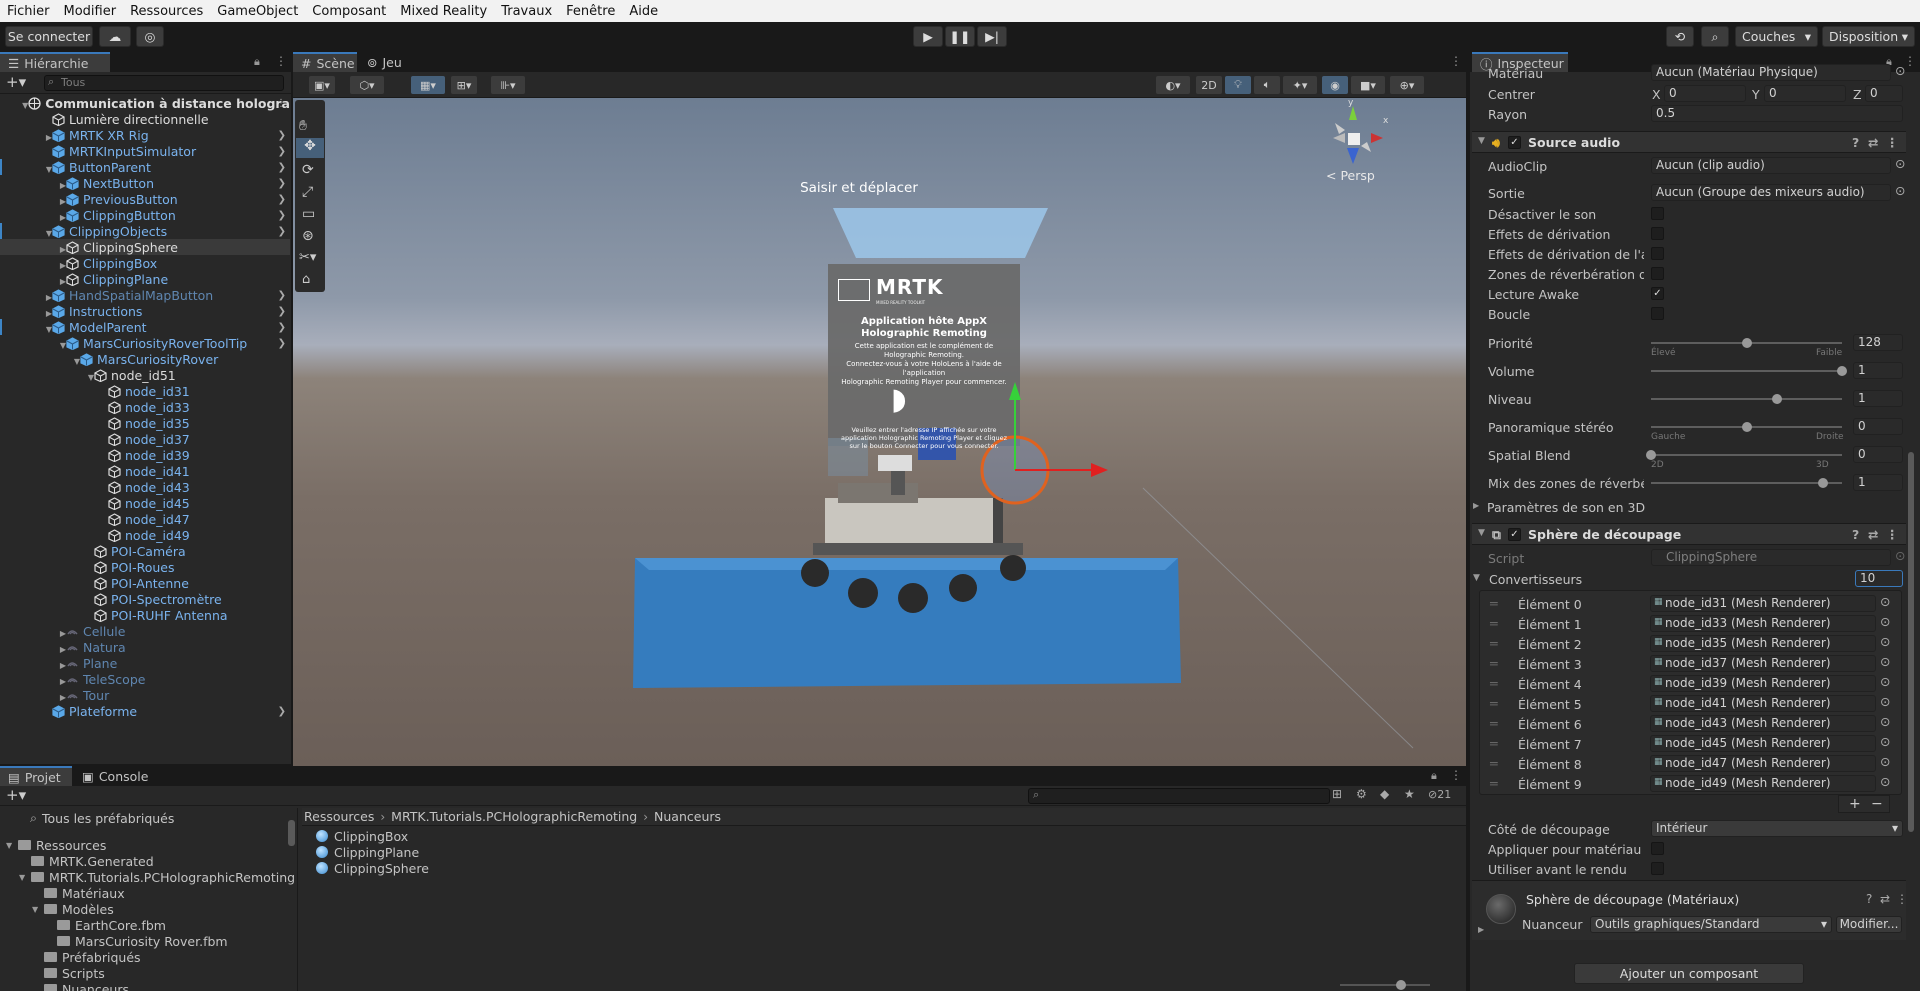 Image resolution: width=1920 pixels, height=991 pixels. What do you see at coordinates (68, 973) in the screenshot?
I see `project-folder: Scripts` at bounding box center [68, 973].